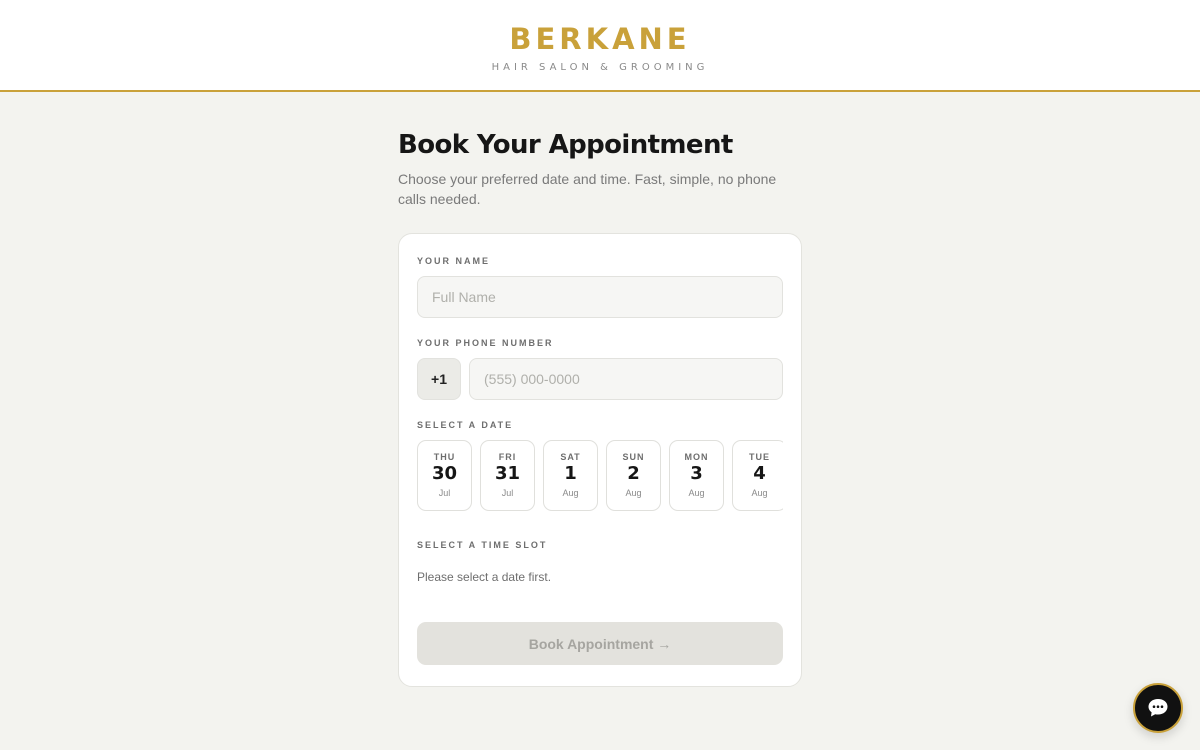 The height and width of the screenshot is (750, 1200). I want to click on phone-number-input, so click(626, 379).